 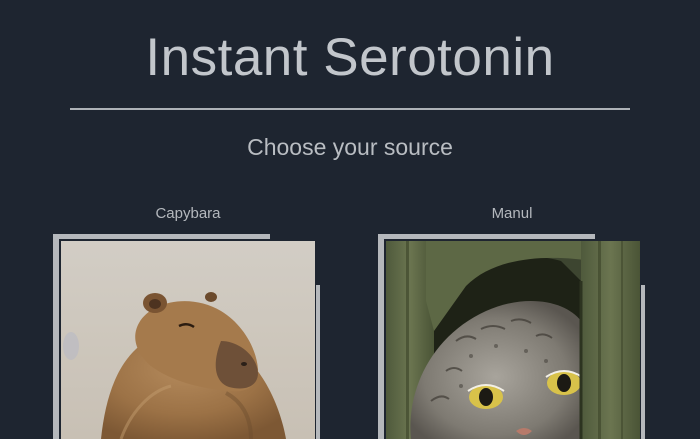 What do you see at coordinates (350, 57) in the screenshot?
I see `page-title: Instant Serotonin` at bounding box center [350, 57].